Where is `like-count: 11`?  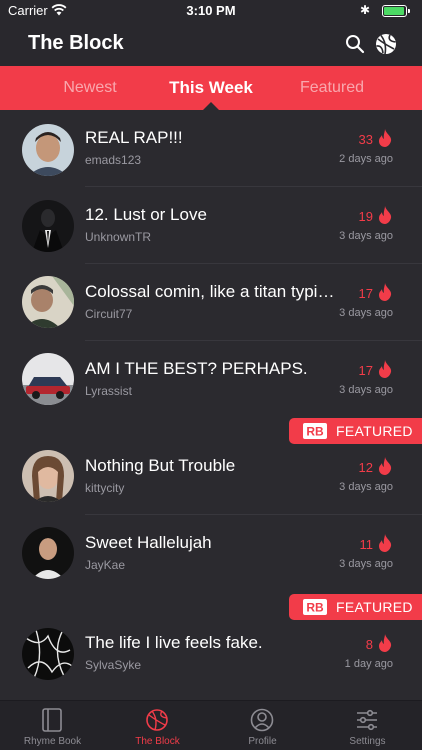
like-count: 11 is located at coordinates (366, 544).